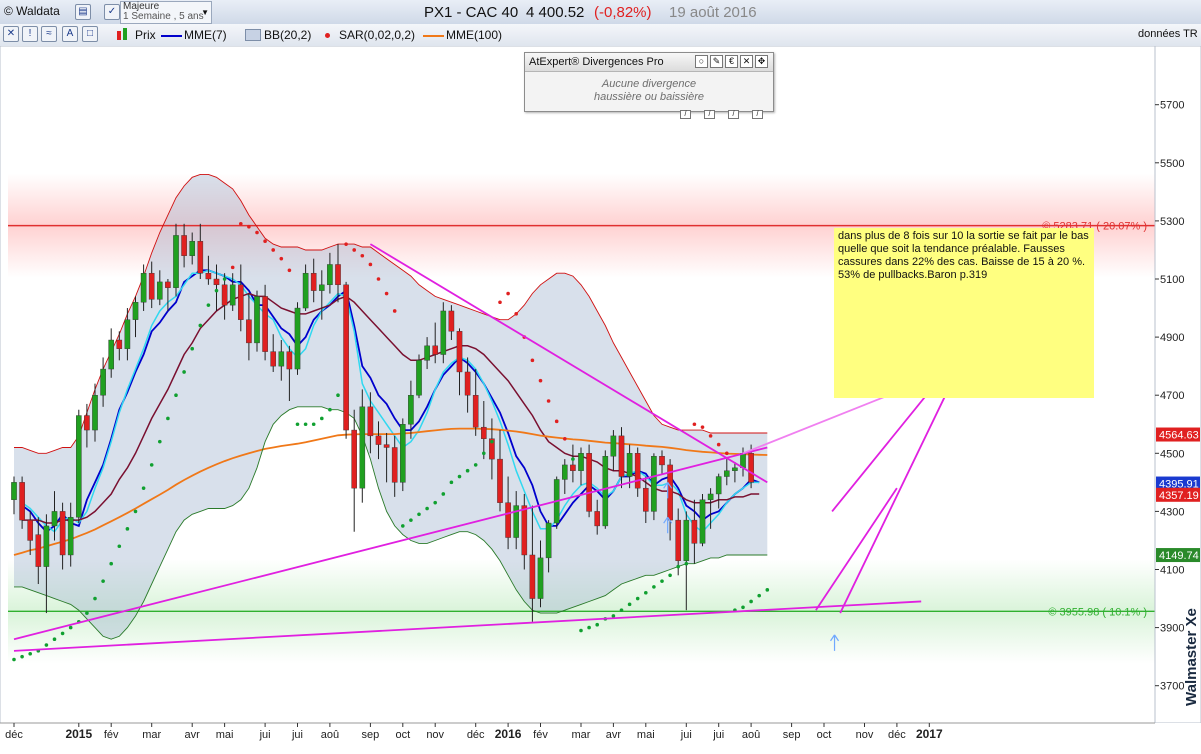  Describe the element at coordinates (78, 734) in the screenshot. I see `x-tick-label: 2015` at that location.